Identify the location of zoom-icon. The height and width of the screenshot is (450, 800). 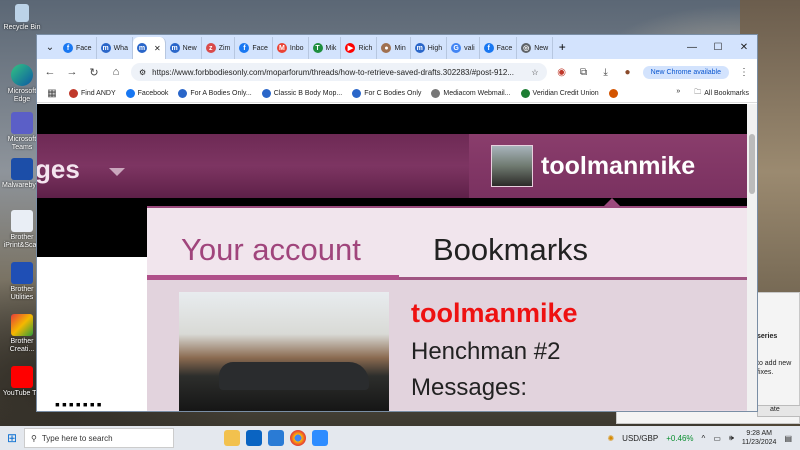
(320, 438).